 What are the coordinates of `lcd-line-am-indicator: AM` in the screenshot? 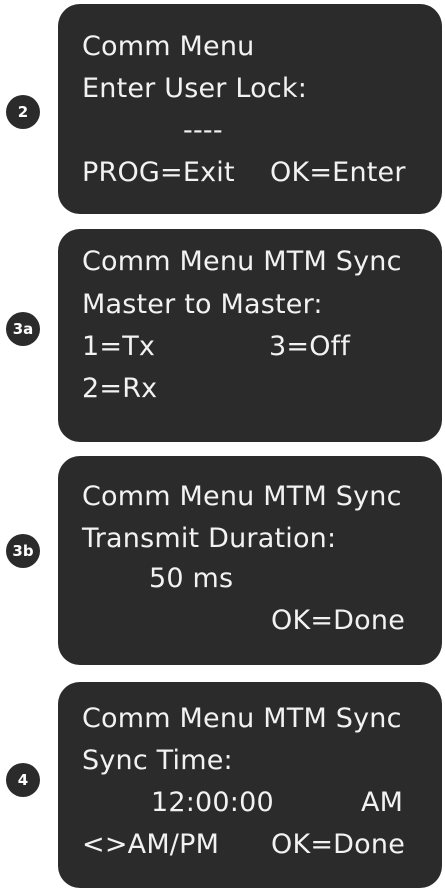 It's located at (382, 802).